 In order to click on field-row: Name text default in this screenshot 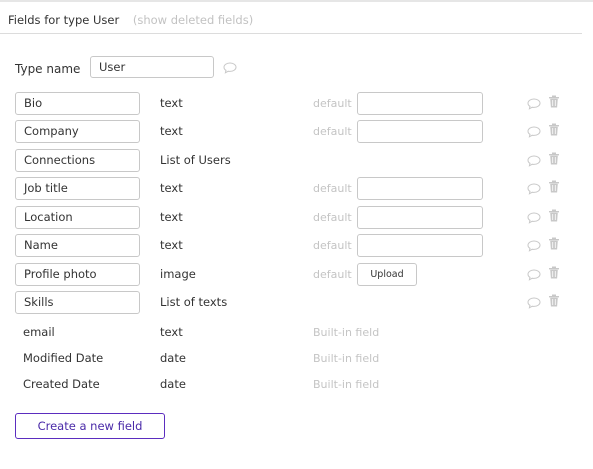, I will do `click(296, 246)`.